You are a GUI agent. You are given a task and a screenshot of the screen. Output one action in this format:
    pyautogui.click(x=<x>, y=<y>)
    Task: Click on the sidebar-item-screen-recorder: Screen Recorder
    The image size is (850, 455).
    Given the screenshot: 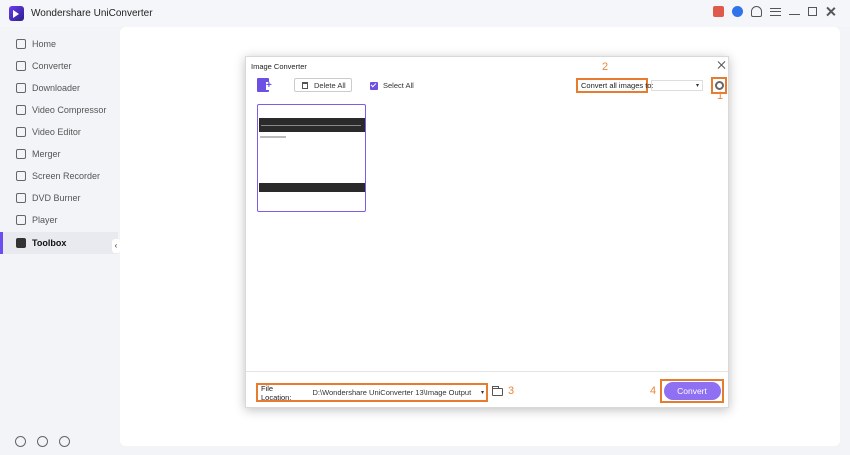 What is the action you would take?
    pyautogui.click(x=59, y=176)
    